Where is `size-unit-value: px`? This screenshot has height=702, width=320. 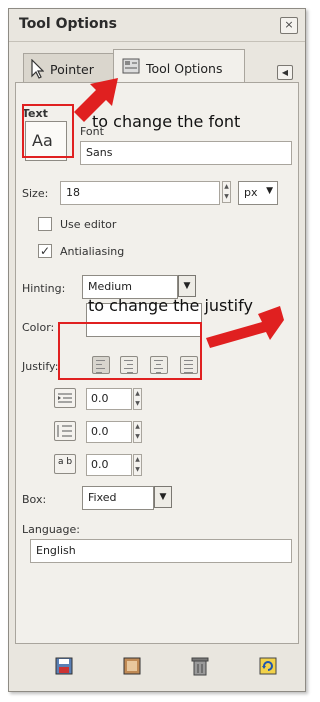 size-unit-value: px is located at coordinates (251, 192).